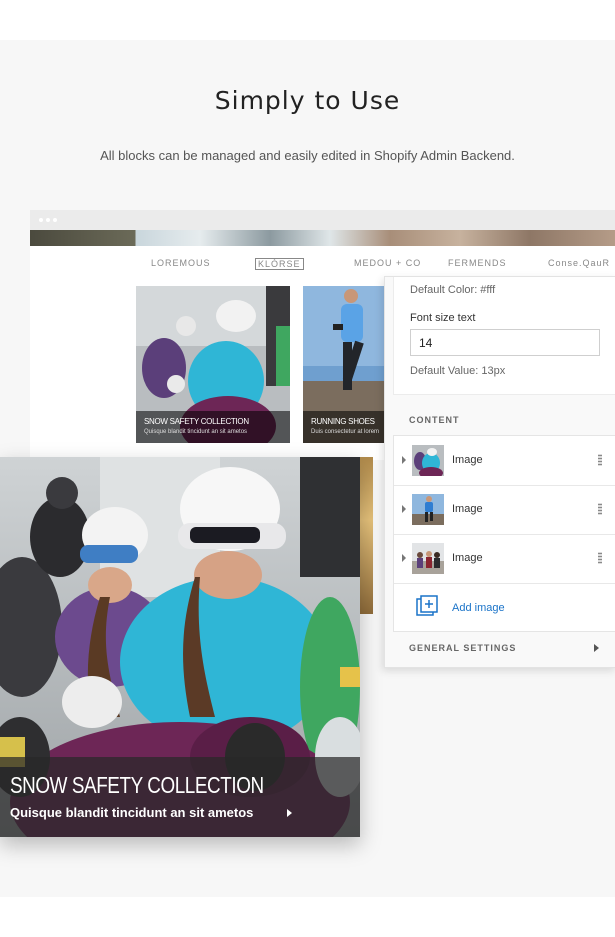 The width and height of the screenshot is (615, 937). I want to click on default-color-hint: Default Color: #fff, so click(453, 290).